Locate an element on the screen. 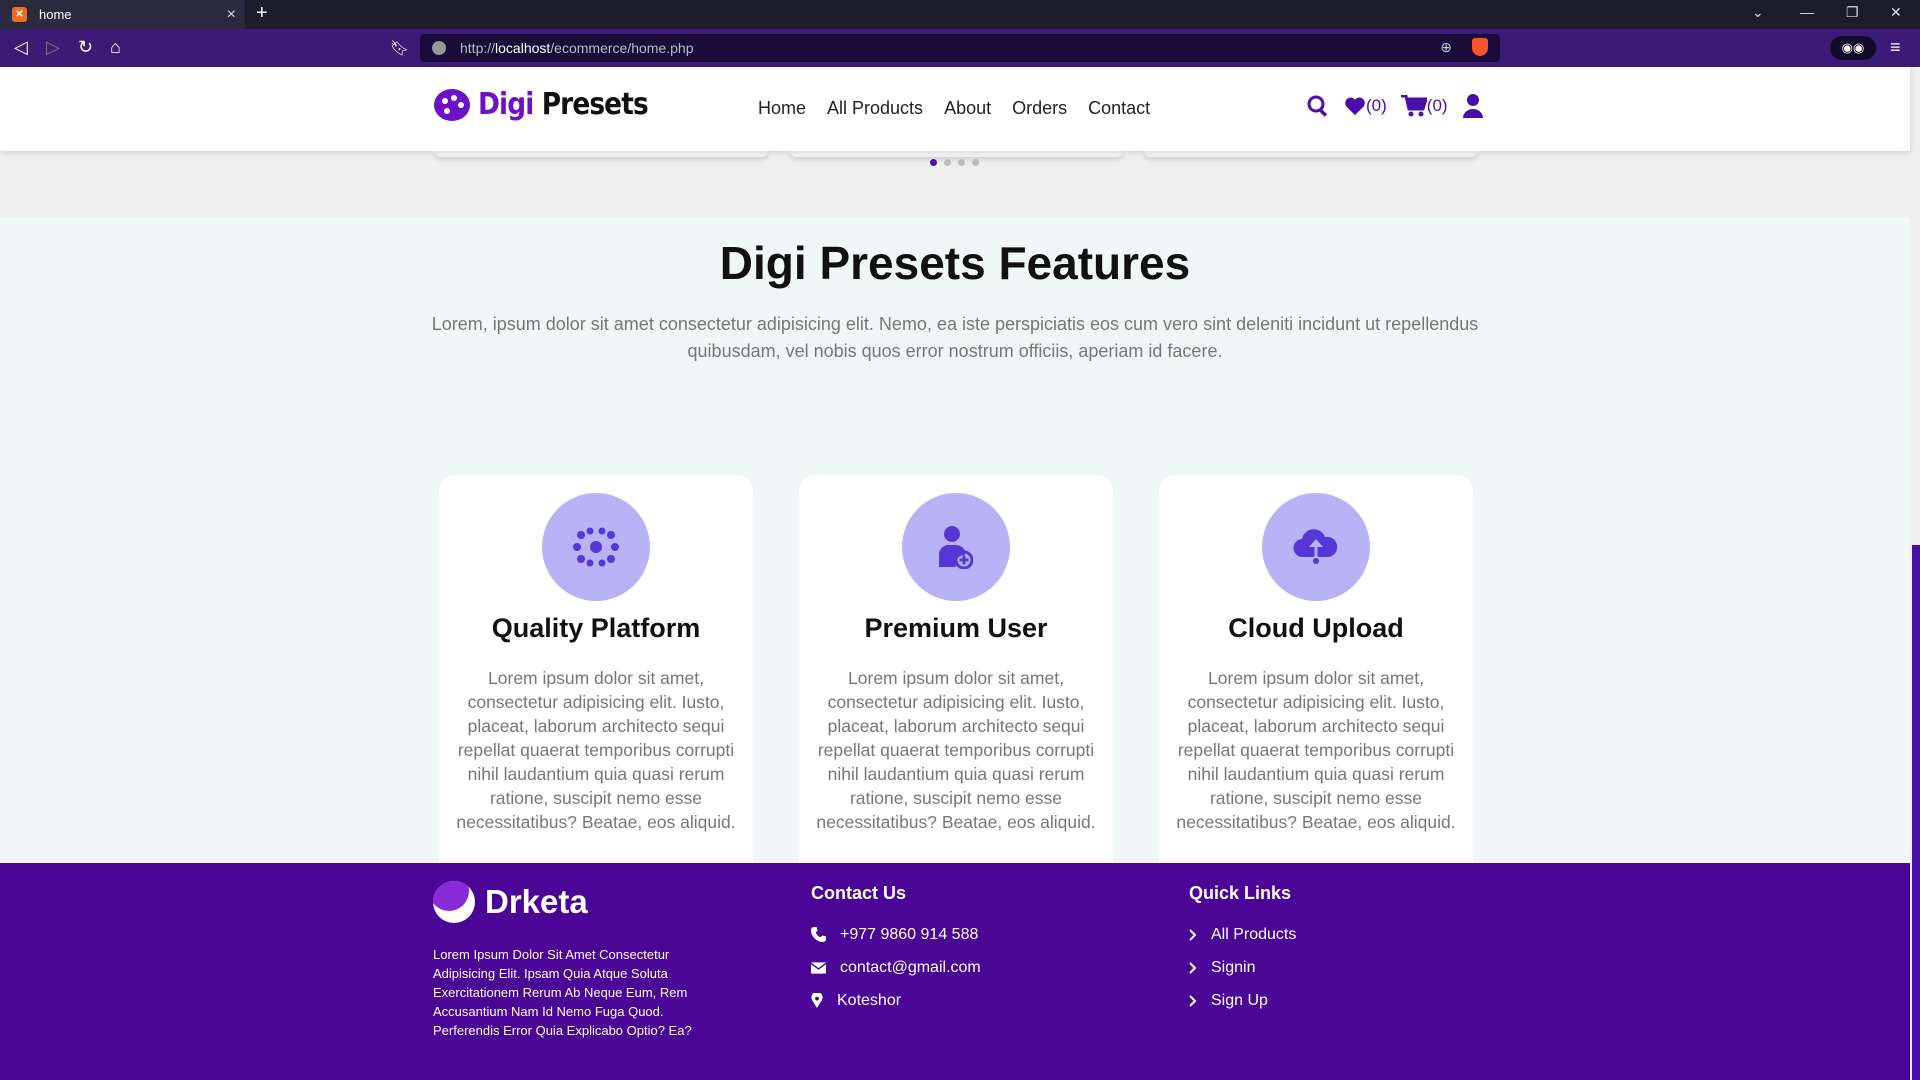  contact-phone: +977 9860 914 588 is located at coordinates (896, 934).